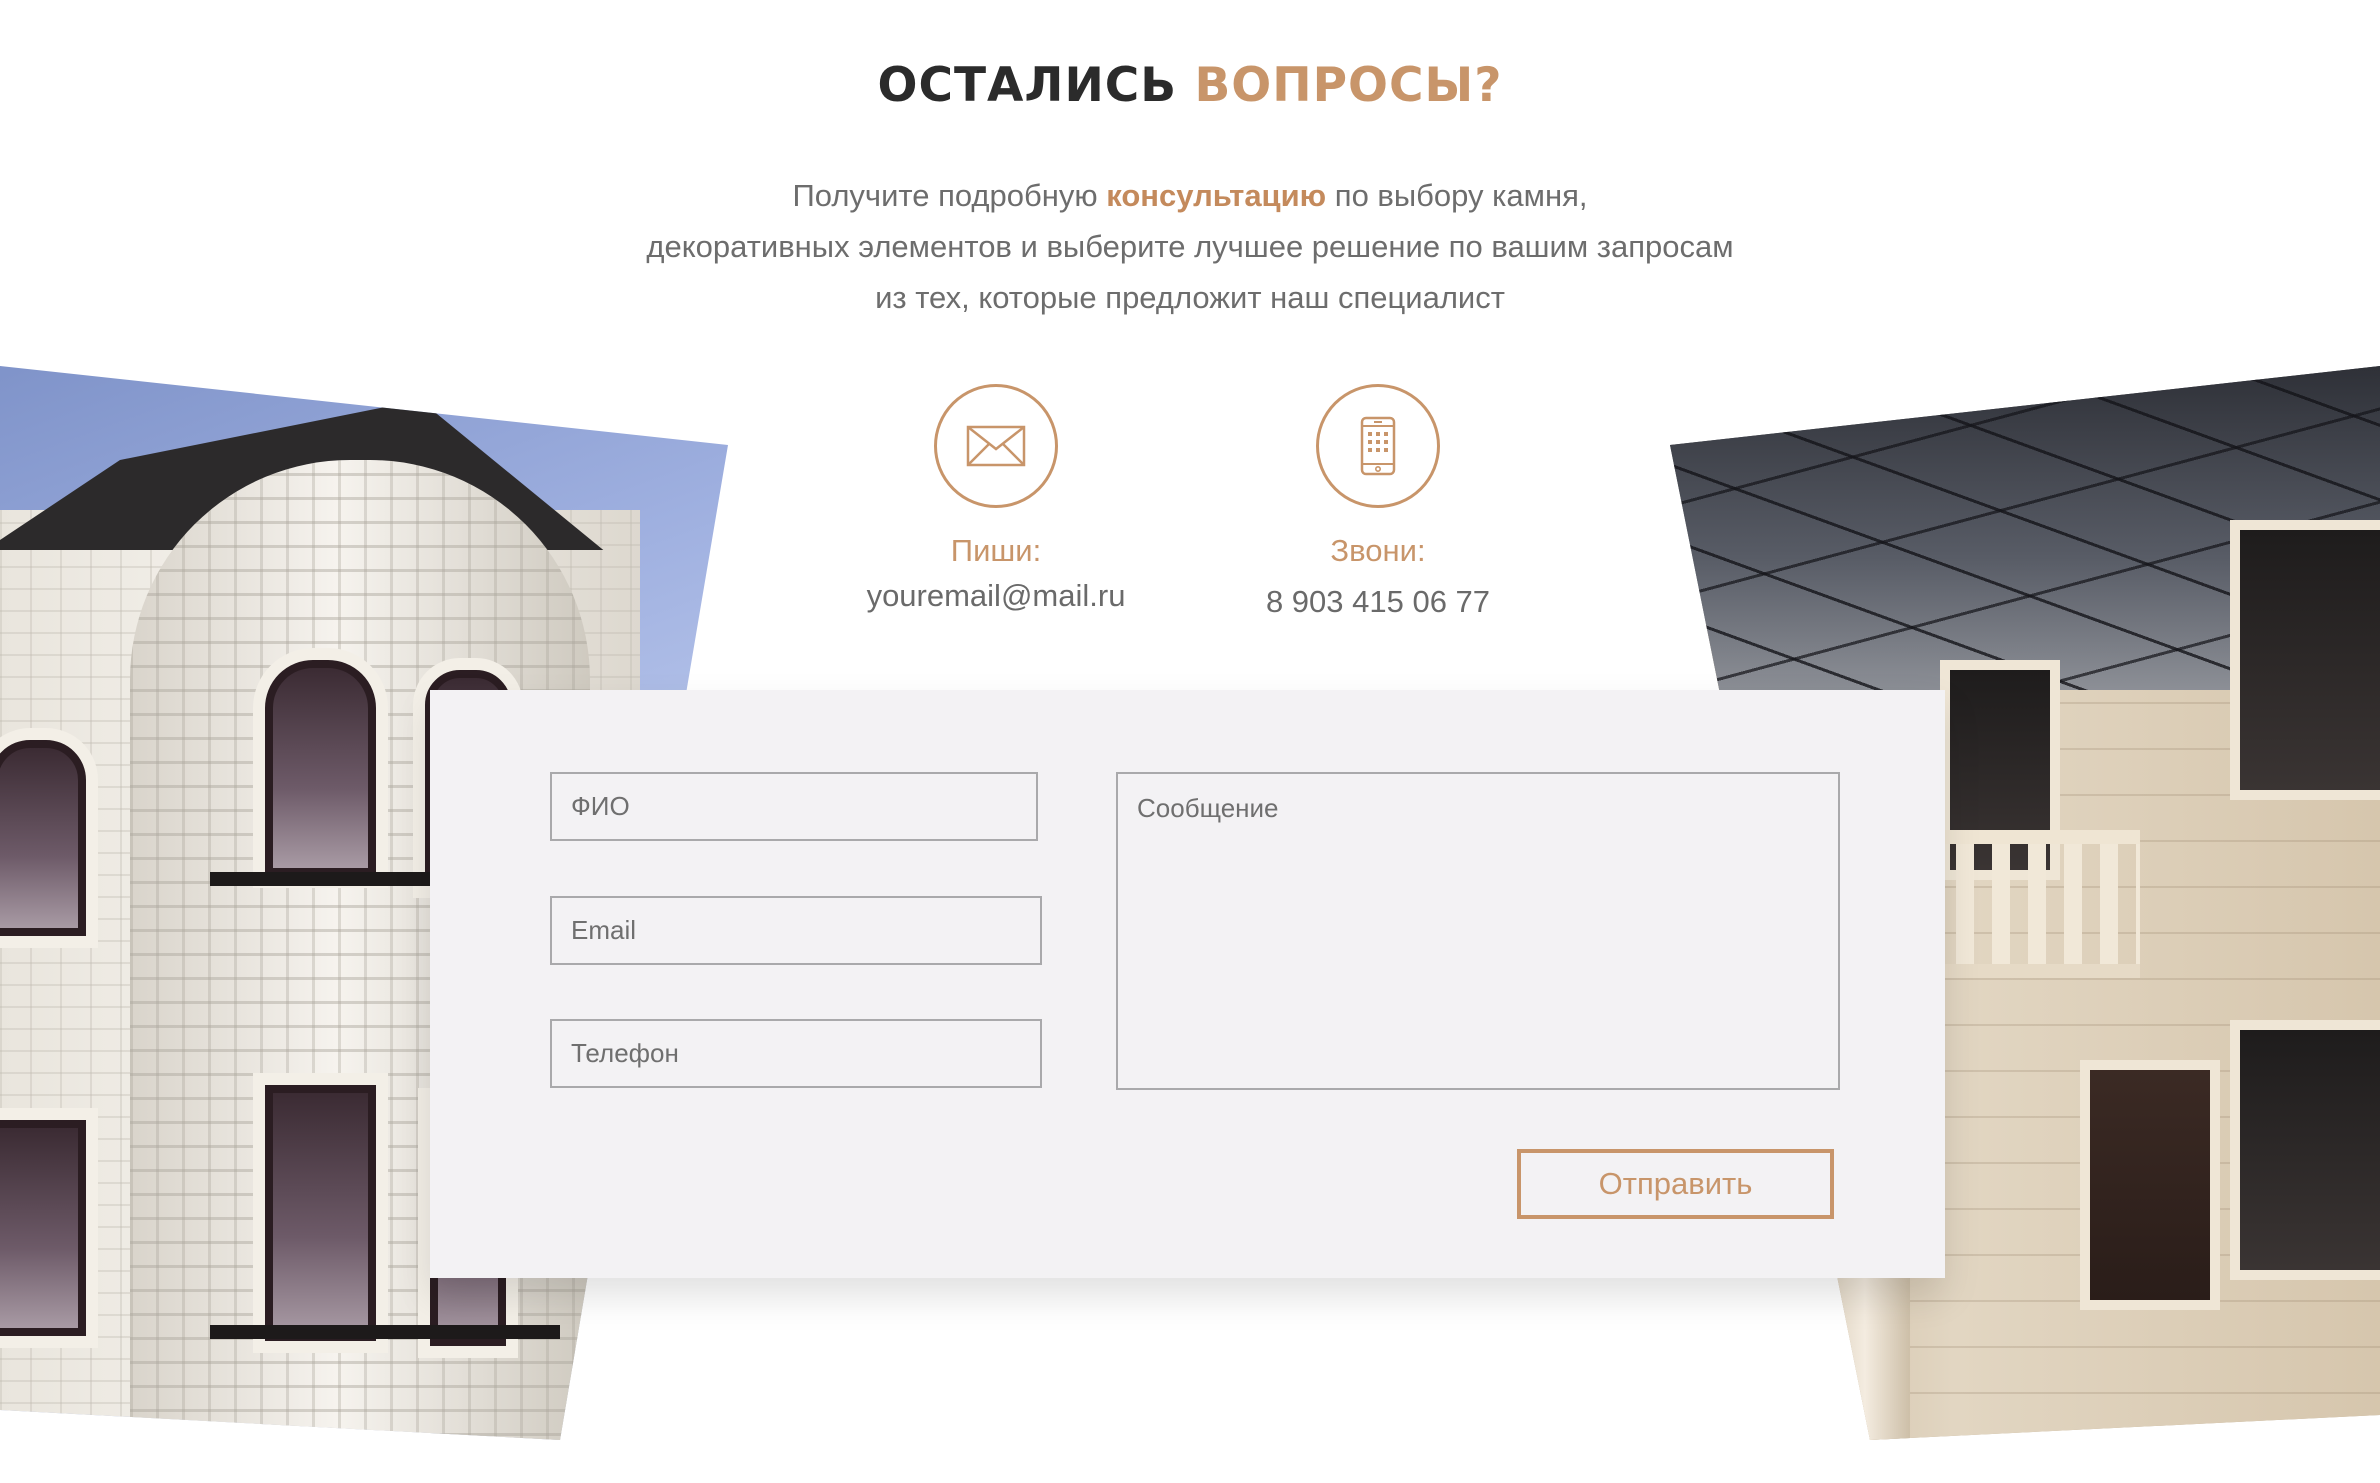  I want to click on message-textarea, so click(1478, 931).